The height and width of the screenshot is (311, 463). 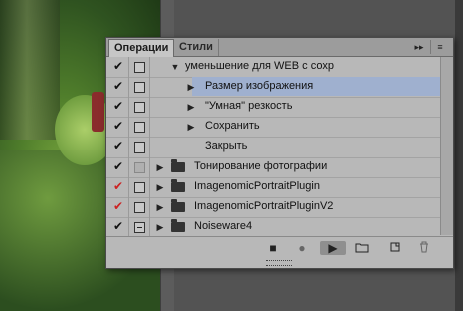 I want to click on action-row: ✔ Закрыть, so click(x=279, y=147).